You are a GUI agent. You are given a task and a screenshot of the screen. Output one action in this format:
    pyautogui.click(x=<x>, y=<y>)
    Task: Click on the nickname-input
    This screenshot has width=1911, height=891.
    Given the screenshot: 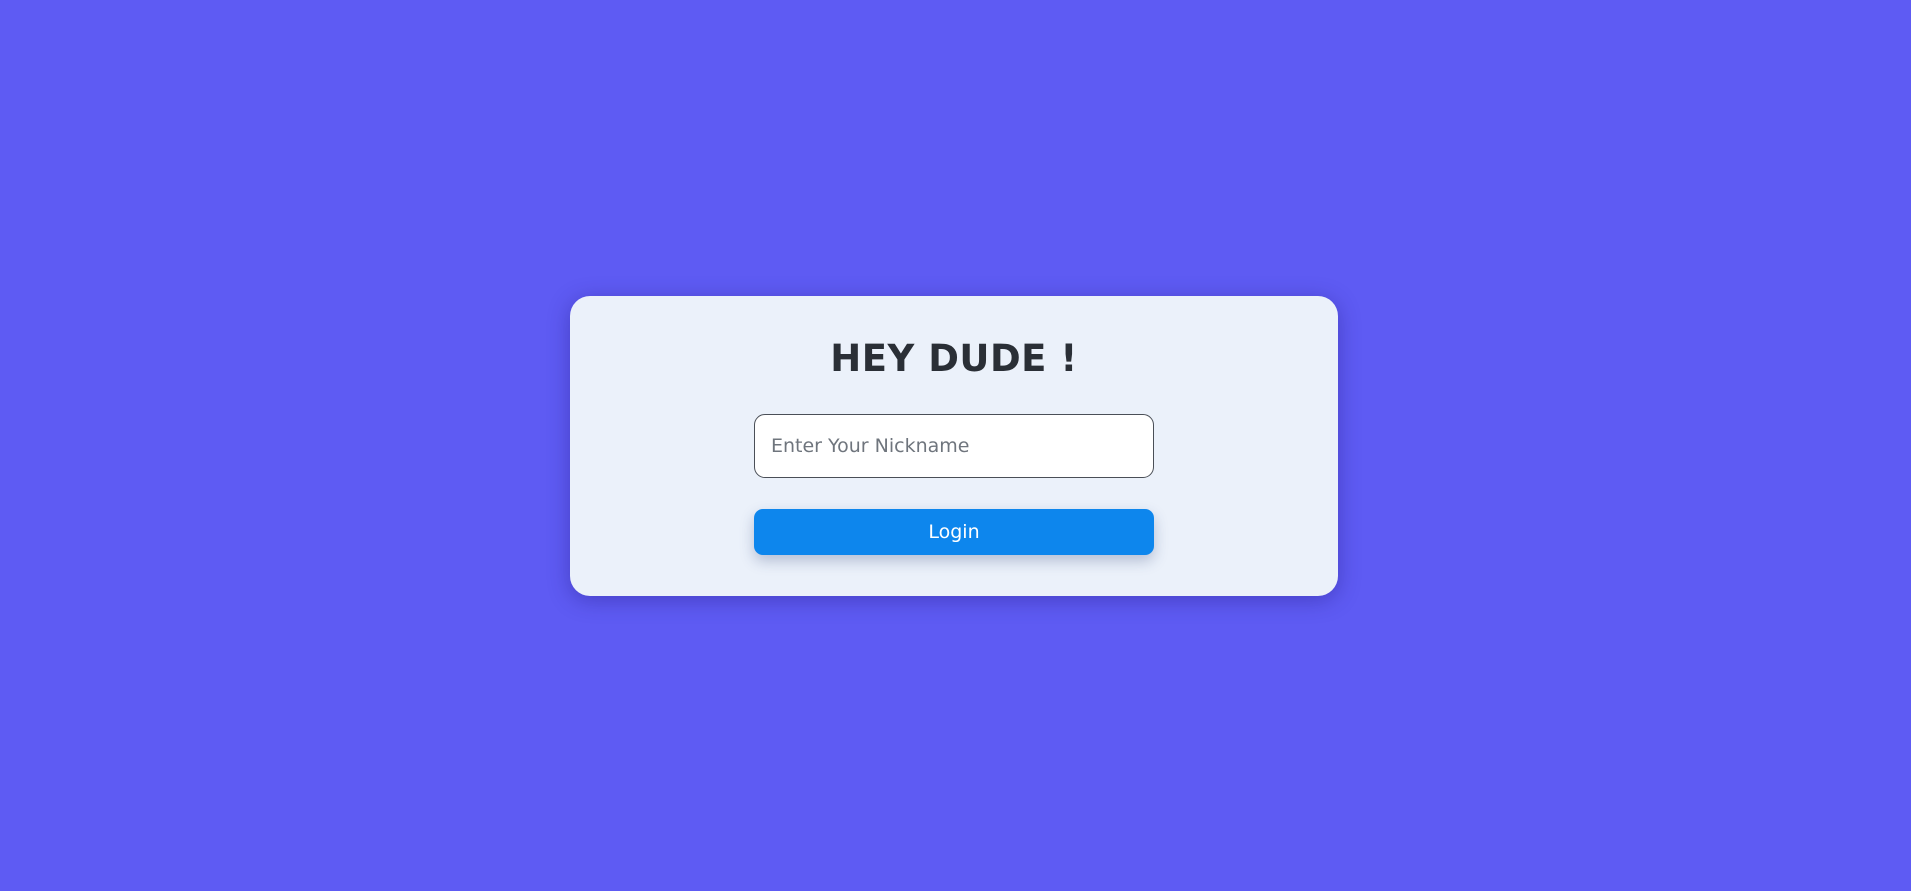 What is the action you would take?
    pyautogui.click(x=954, y=446)
    